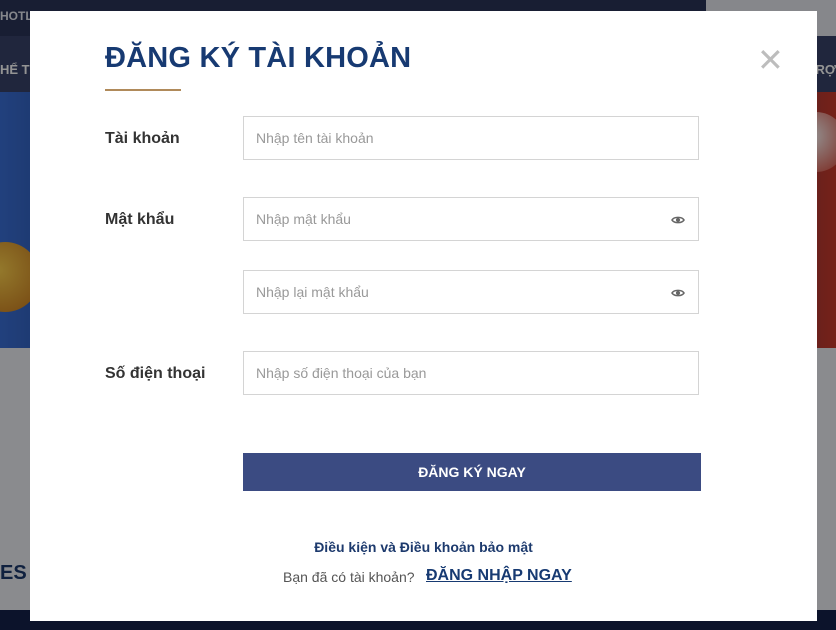 This screenshot has height=630, width=836. What do you see at coordinates (140, 219) in the screenshot?
I see `password-label: Mật khẩu` at bounding box center [140, 219].